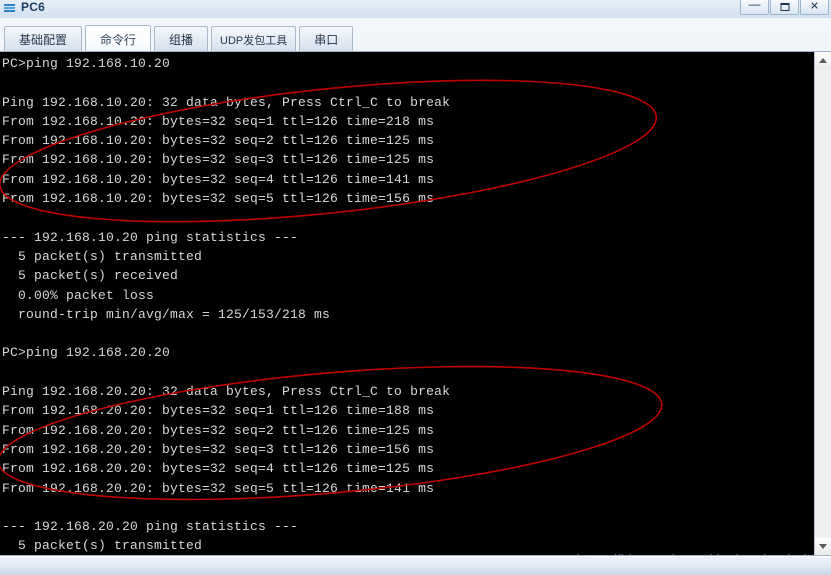 The image size is (831, 575). Describe the element at coordinates (822, 303) in the screenshot. I see `console-scrollbar` at that location.